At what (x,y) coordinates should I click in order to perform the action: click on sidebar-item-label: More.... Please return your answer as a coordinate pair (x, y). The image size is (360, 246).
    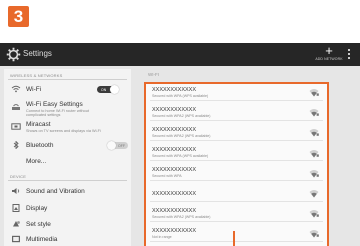
    Looking at the image, I should click on (36, 161).